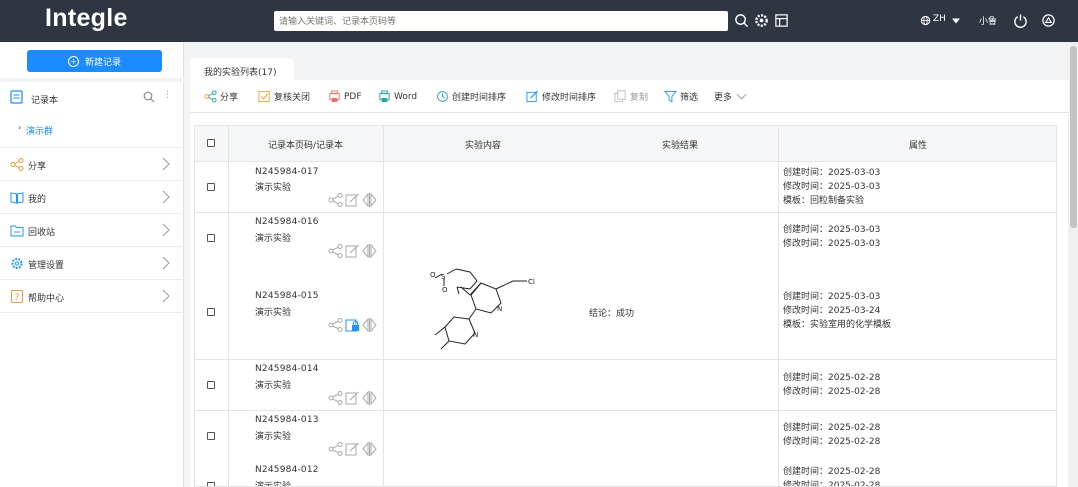  What do you see at coordinates (287, 470) in the screenshot?
I see `record-page-id: N245984-012` at bounding box center [287, 470].